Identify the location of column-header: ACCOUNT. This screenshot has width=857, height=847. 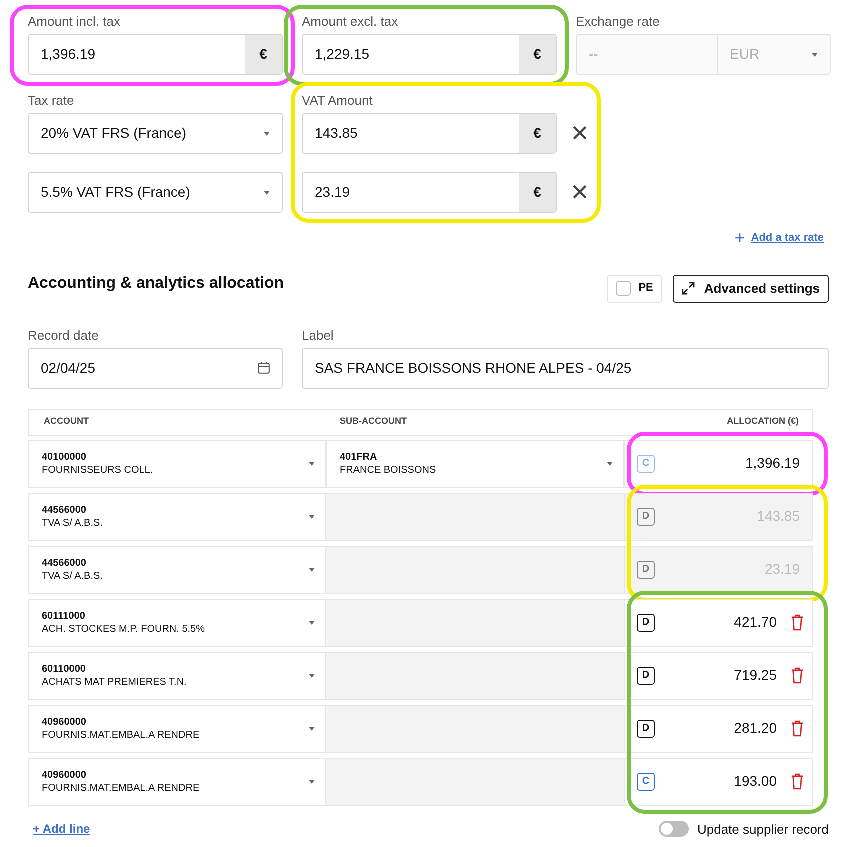
(66, 421).